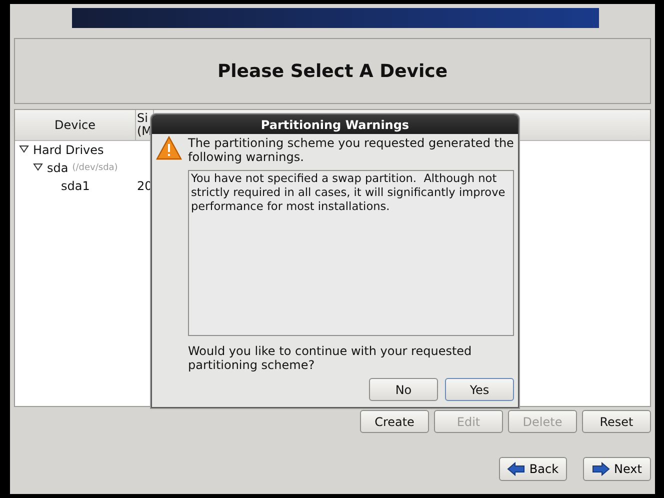  What do you see at coordinates (544, 469) in the screenshot?
I see `button-label: Back` at bounding box center [544, 469].